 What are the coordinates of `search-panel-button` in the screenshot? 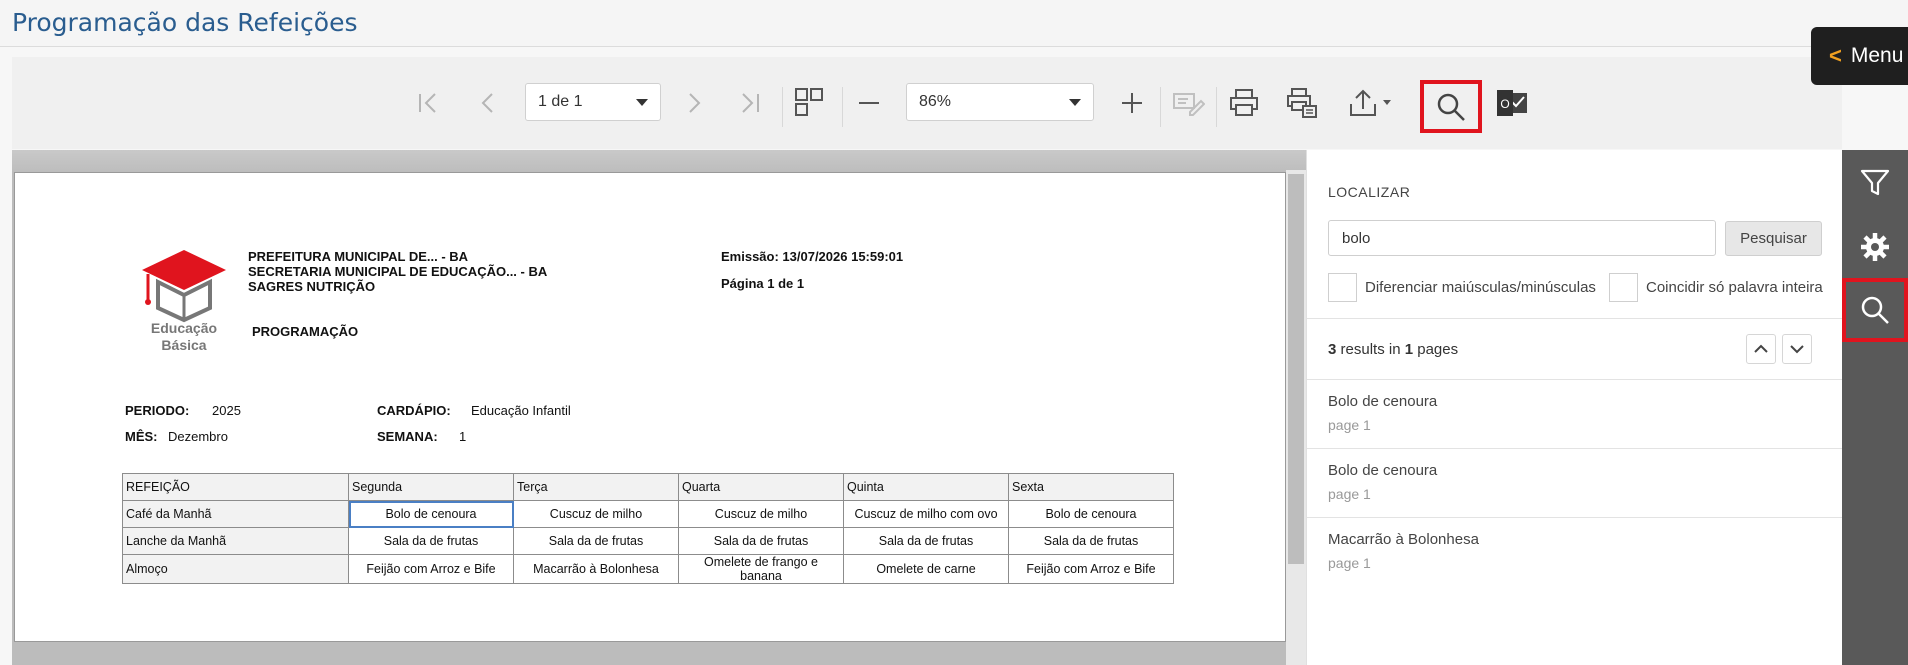 It's located at (1875, 310).